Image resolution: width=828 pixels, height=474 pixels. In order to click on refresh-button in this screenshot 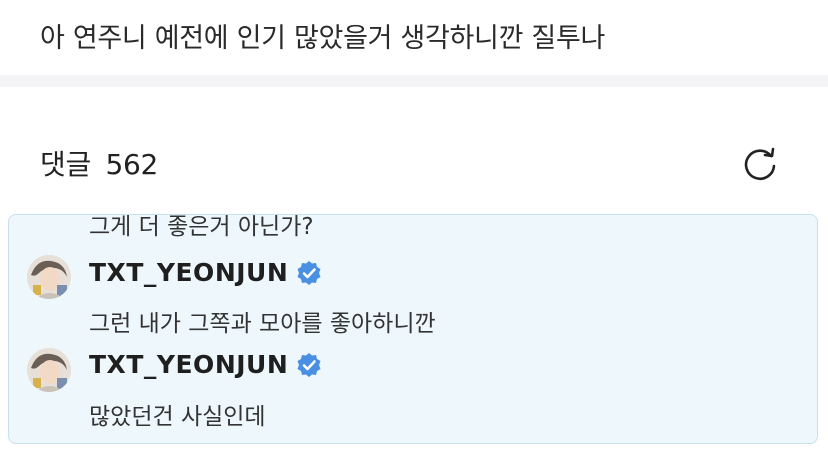, I will do `click(760, 163)`.